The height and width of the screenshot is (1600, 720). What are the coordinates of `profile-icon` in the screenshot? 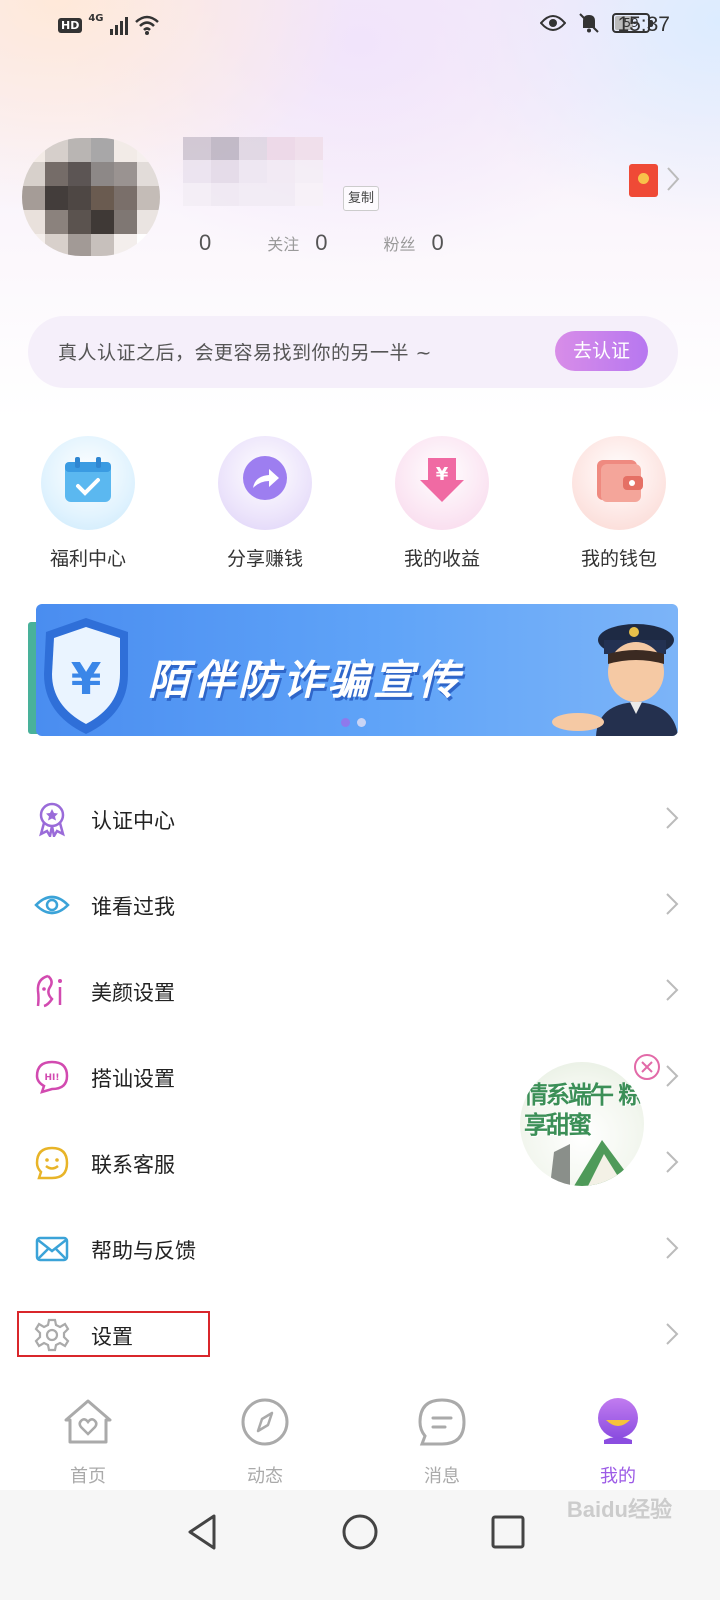 It's located at (618, 1421).